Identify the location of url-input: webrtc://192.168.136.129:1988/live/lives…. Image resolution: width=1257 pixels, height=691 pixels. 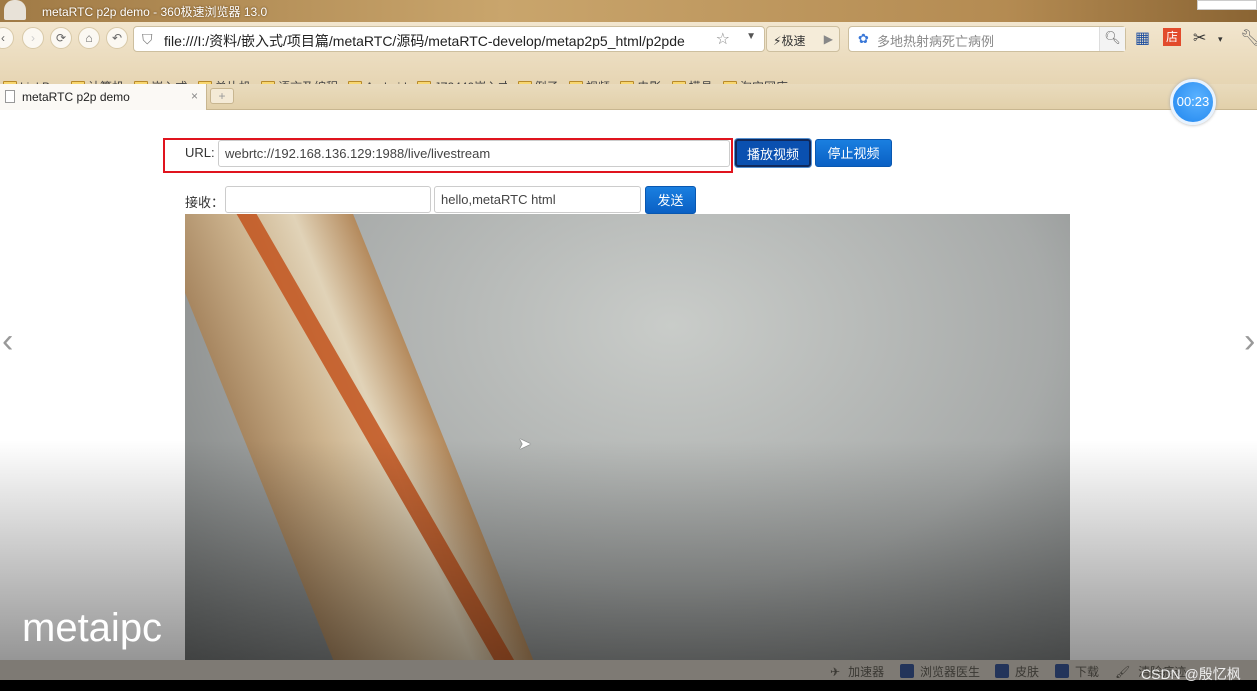
(474, 153).